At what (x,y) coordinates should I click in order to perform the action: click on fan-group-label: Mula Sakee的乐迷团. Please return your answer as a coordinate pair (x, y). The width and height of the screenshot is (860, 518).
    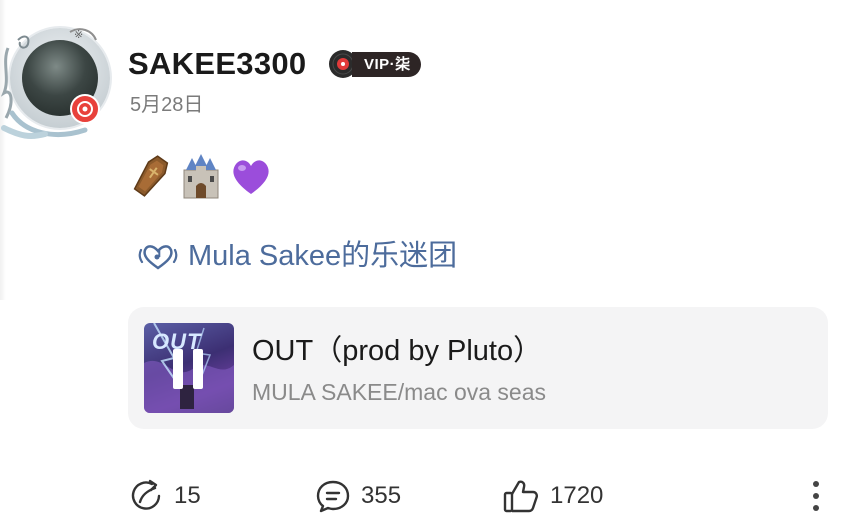
    Looking at the image, I should click on (323, 256).